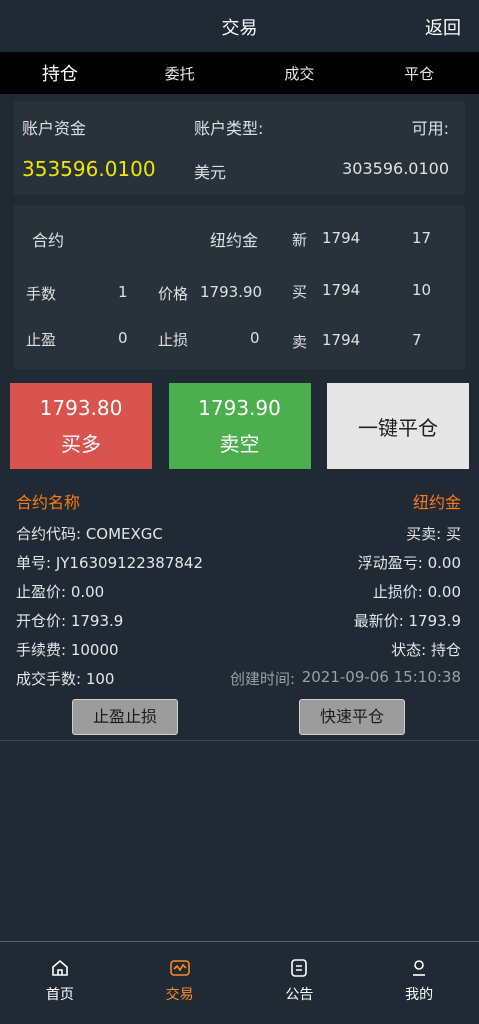 This screenshot has height=1024, width=479. Describe the element at coordinates (89, 534) in the screenshot. I see `position-code: 合约代码: COMEXGC` at that location.